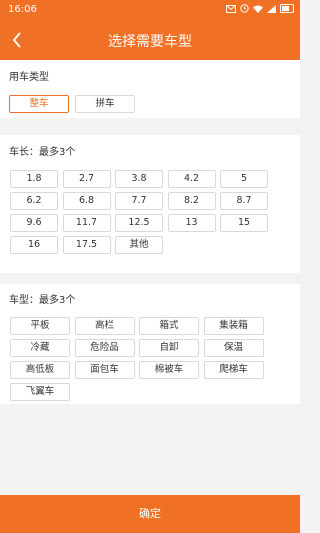 This screenshot has height=533, width=320. I want to click on type-option: 集装箱, so click(233, 326).